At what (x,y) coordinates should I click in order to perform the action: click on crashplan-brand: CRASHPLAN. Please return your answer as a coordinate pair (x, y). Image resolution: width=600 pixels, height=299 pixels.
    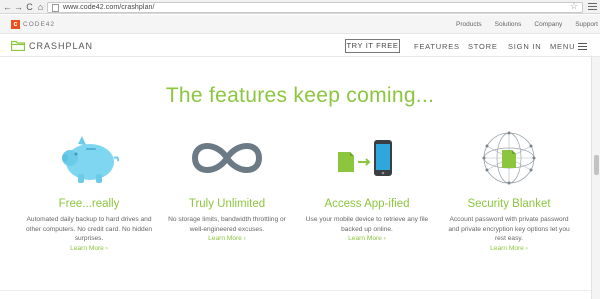
    Looking at the image, I should click on (52, 45).